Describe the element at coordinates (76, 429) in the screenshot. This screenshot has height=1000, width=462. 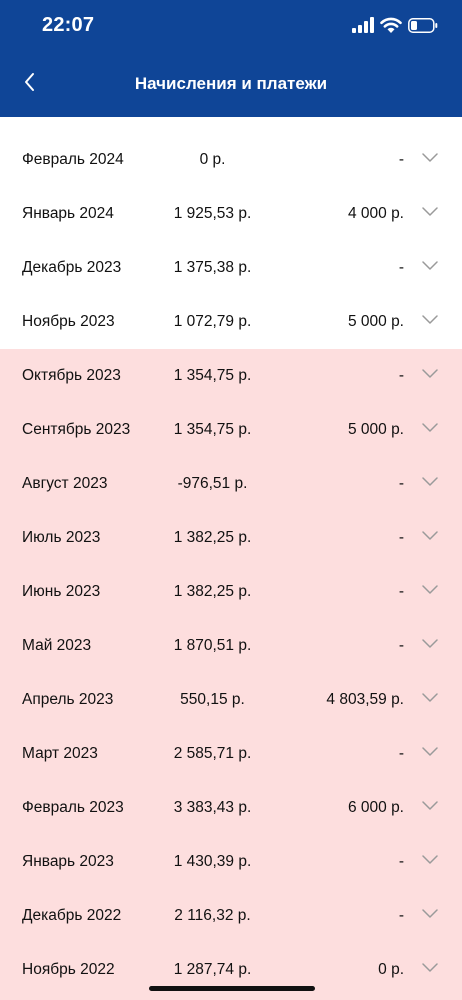
I see `month-label: Сентябрь 2023` at that location.